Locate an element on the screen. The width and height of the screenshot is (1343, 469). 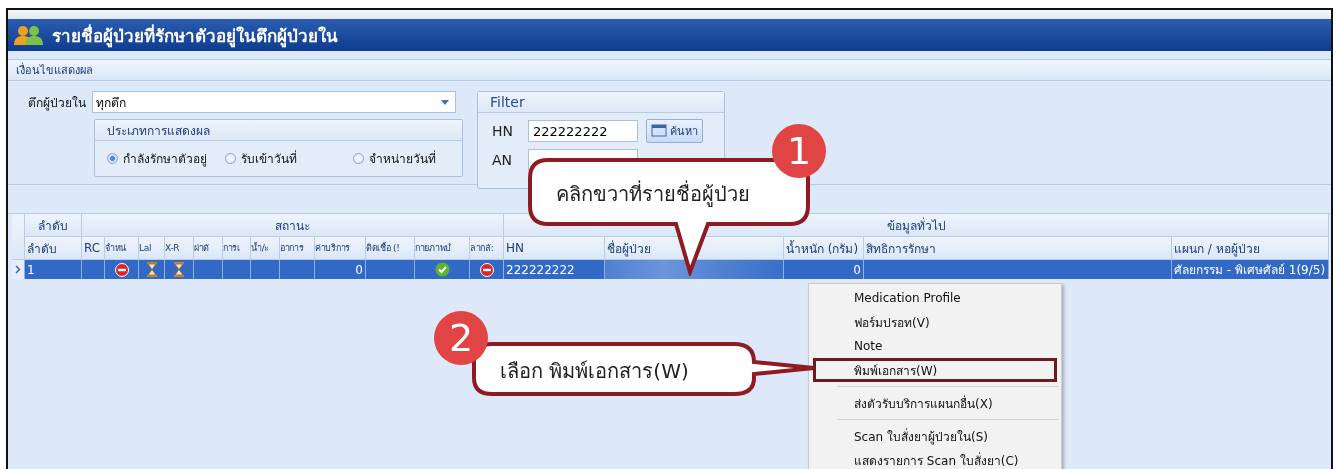
ward-label: ตึกผู้ป่วยใน is located at coordinates (57, 103).